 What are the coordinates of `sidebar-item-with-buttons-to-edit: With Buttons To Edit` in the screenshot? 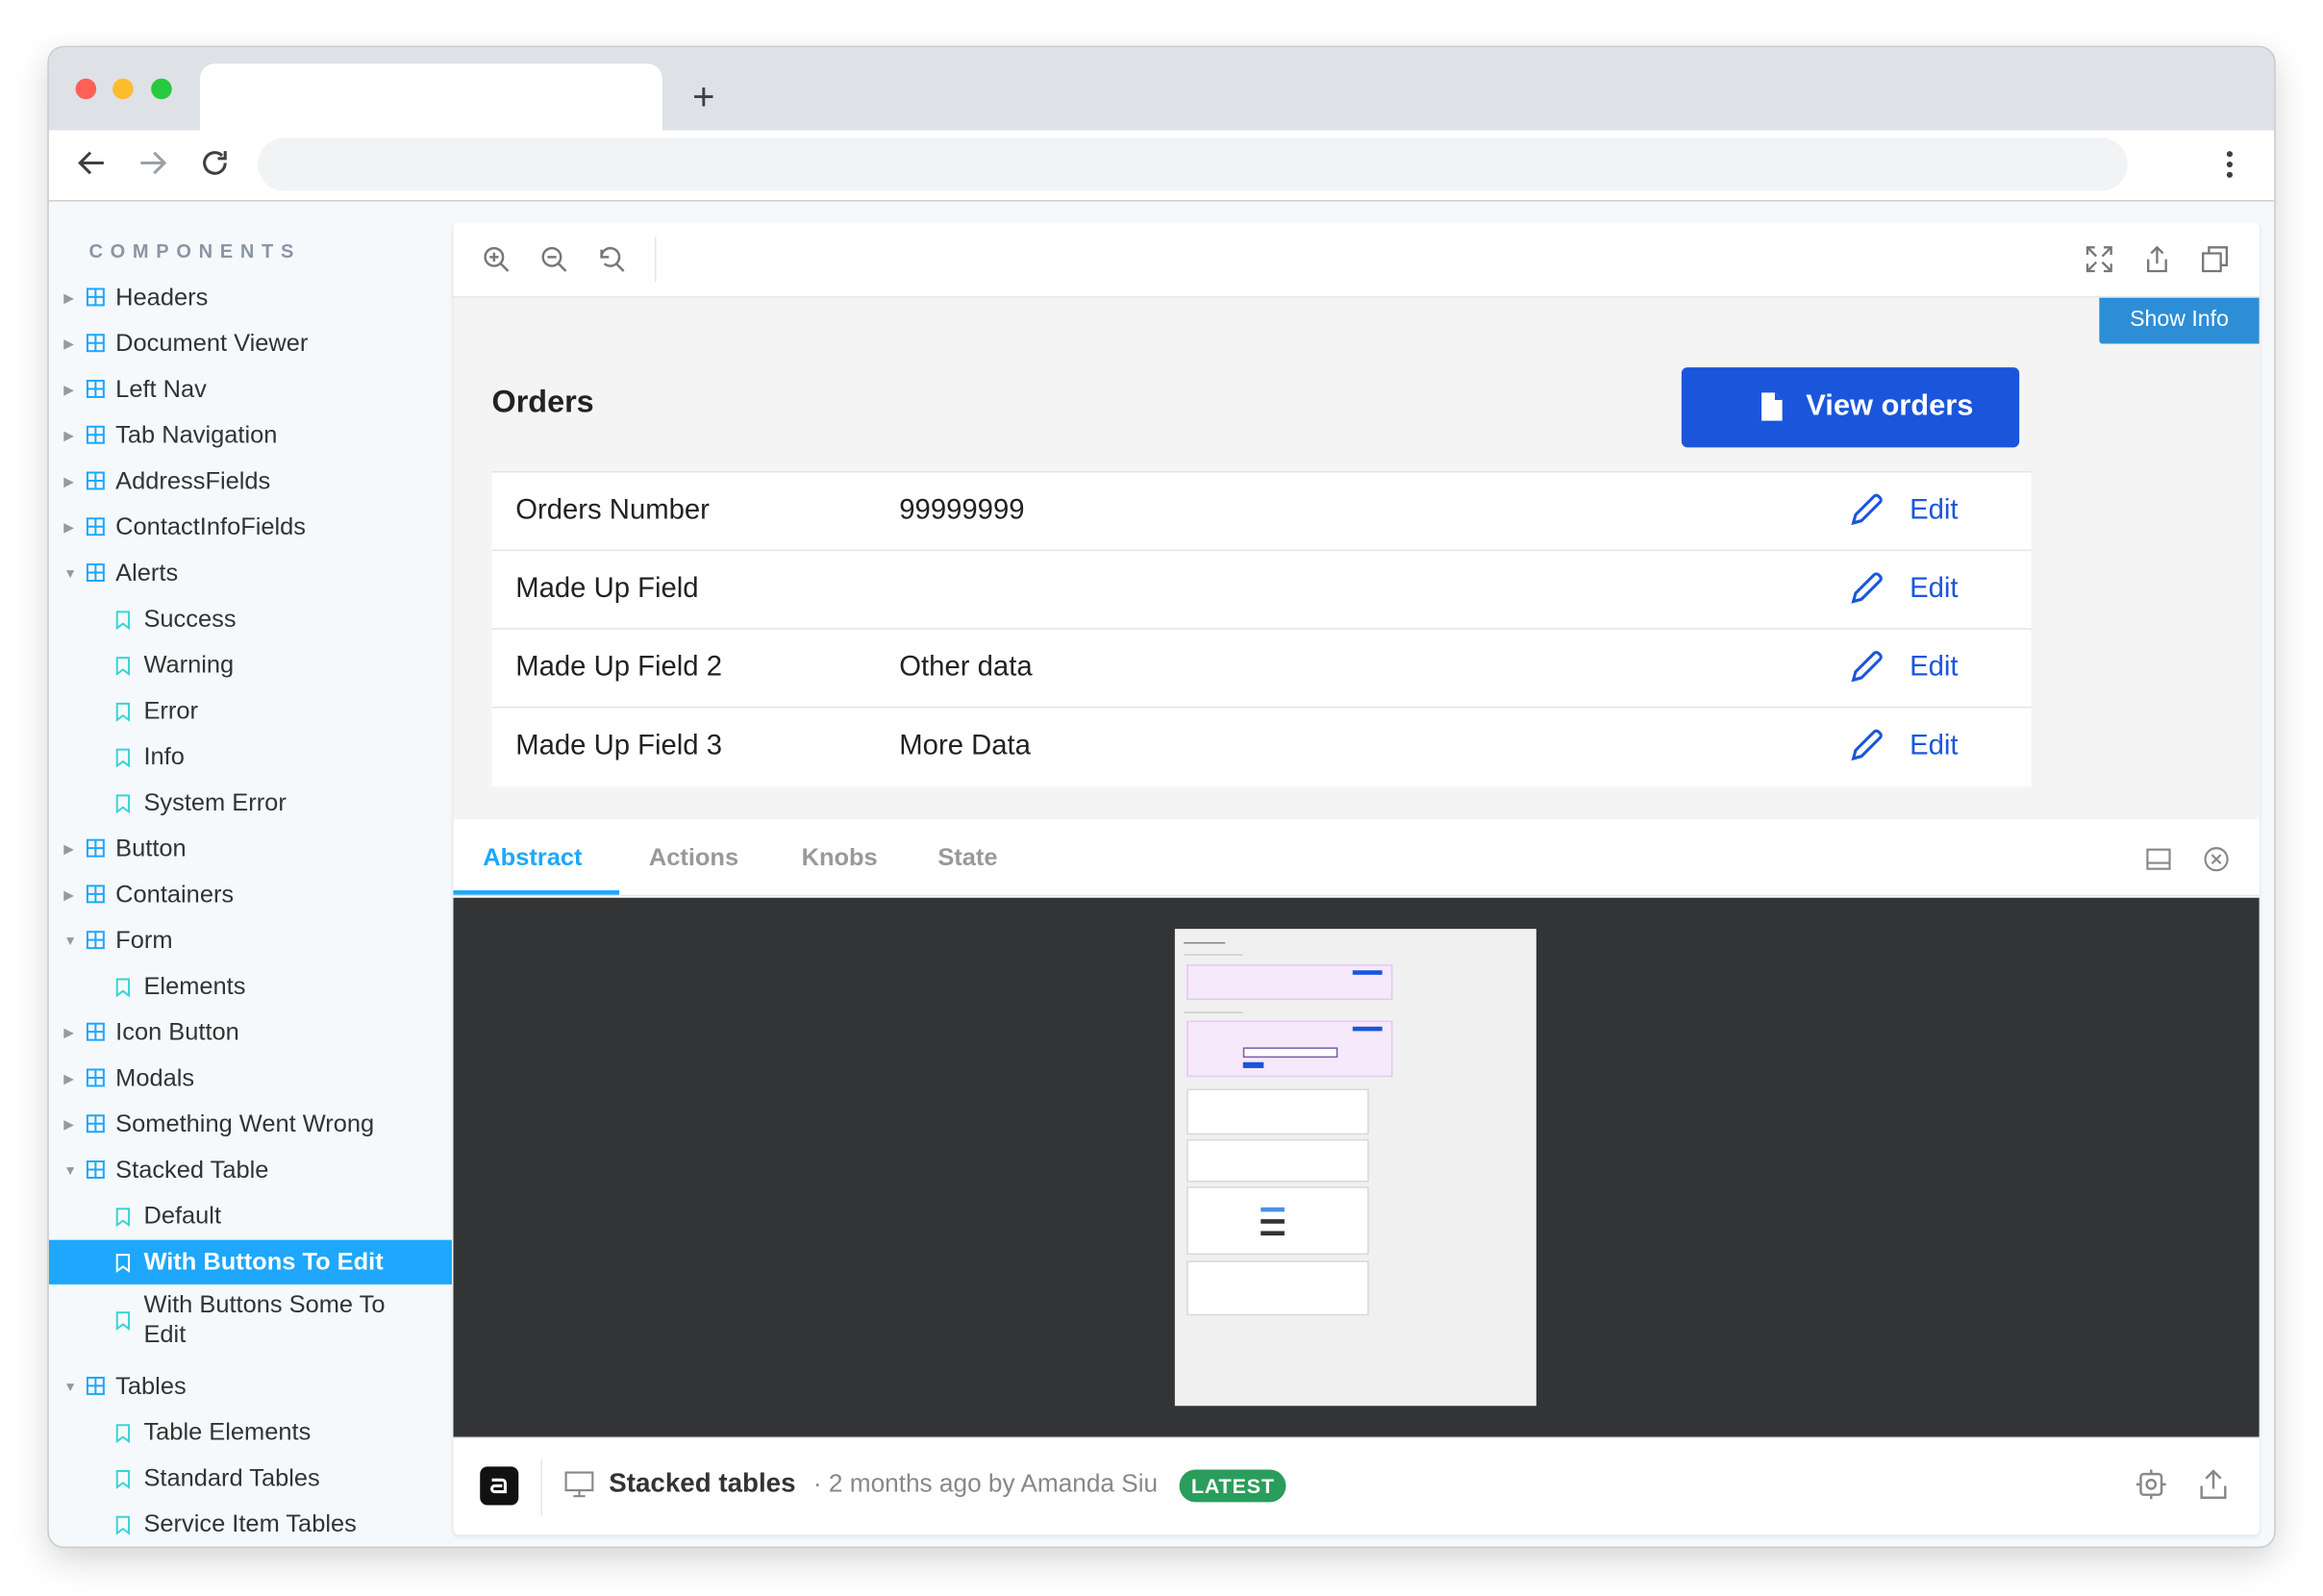 It's located at (250, 1262).